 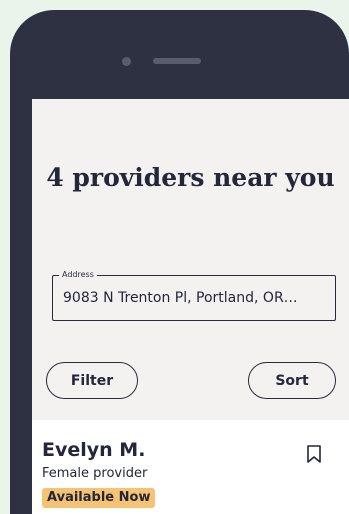 What do you see at coordinates (78, 275) in the screenshot?
I see `address-label: Address` at bounding box center [78, 275].